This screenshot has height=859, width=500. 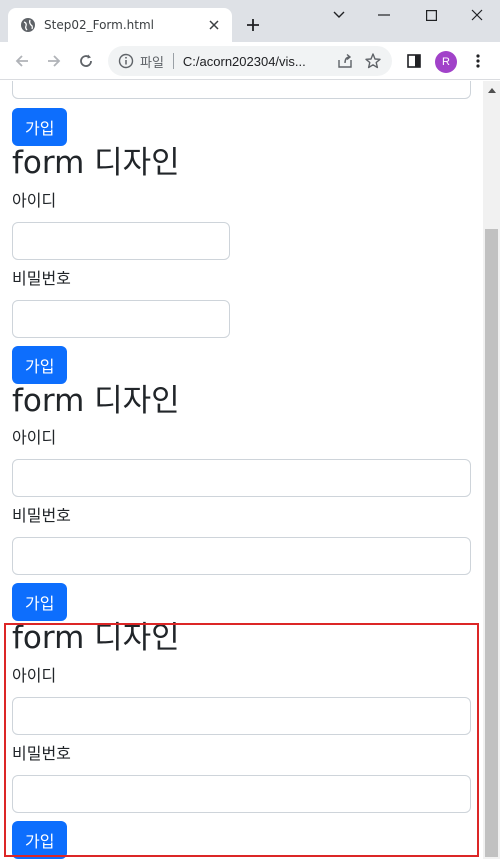 I want to click on info-icon, so click(x=126, y=61).